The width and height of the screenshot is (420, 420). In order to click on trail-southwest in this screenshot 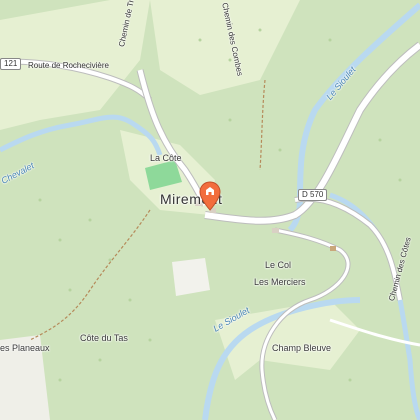, I will do `click(90, 275)`.